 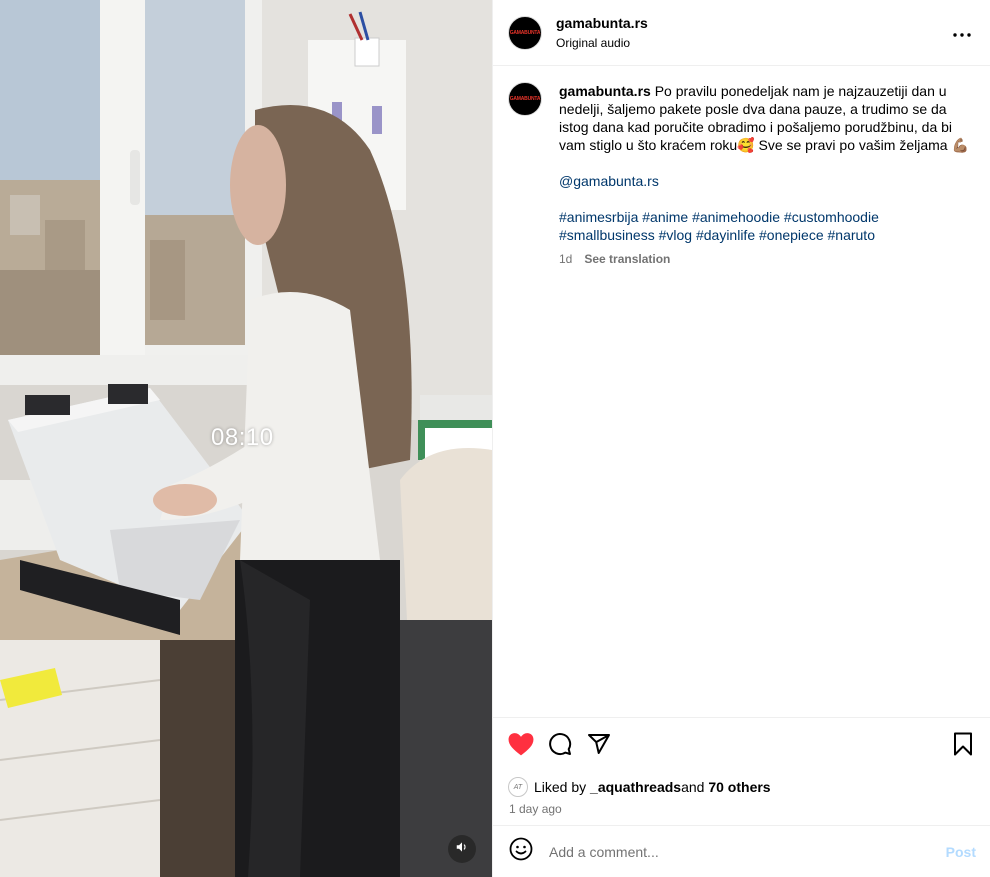 What do you see at coordinates (961, 852) in the screenshot?
I see `post-comment-button: Post` at bounding box center [961, 852].